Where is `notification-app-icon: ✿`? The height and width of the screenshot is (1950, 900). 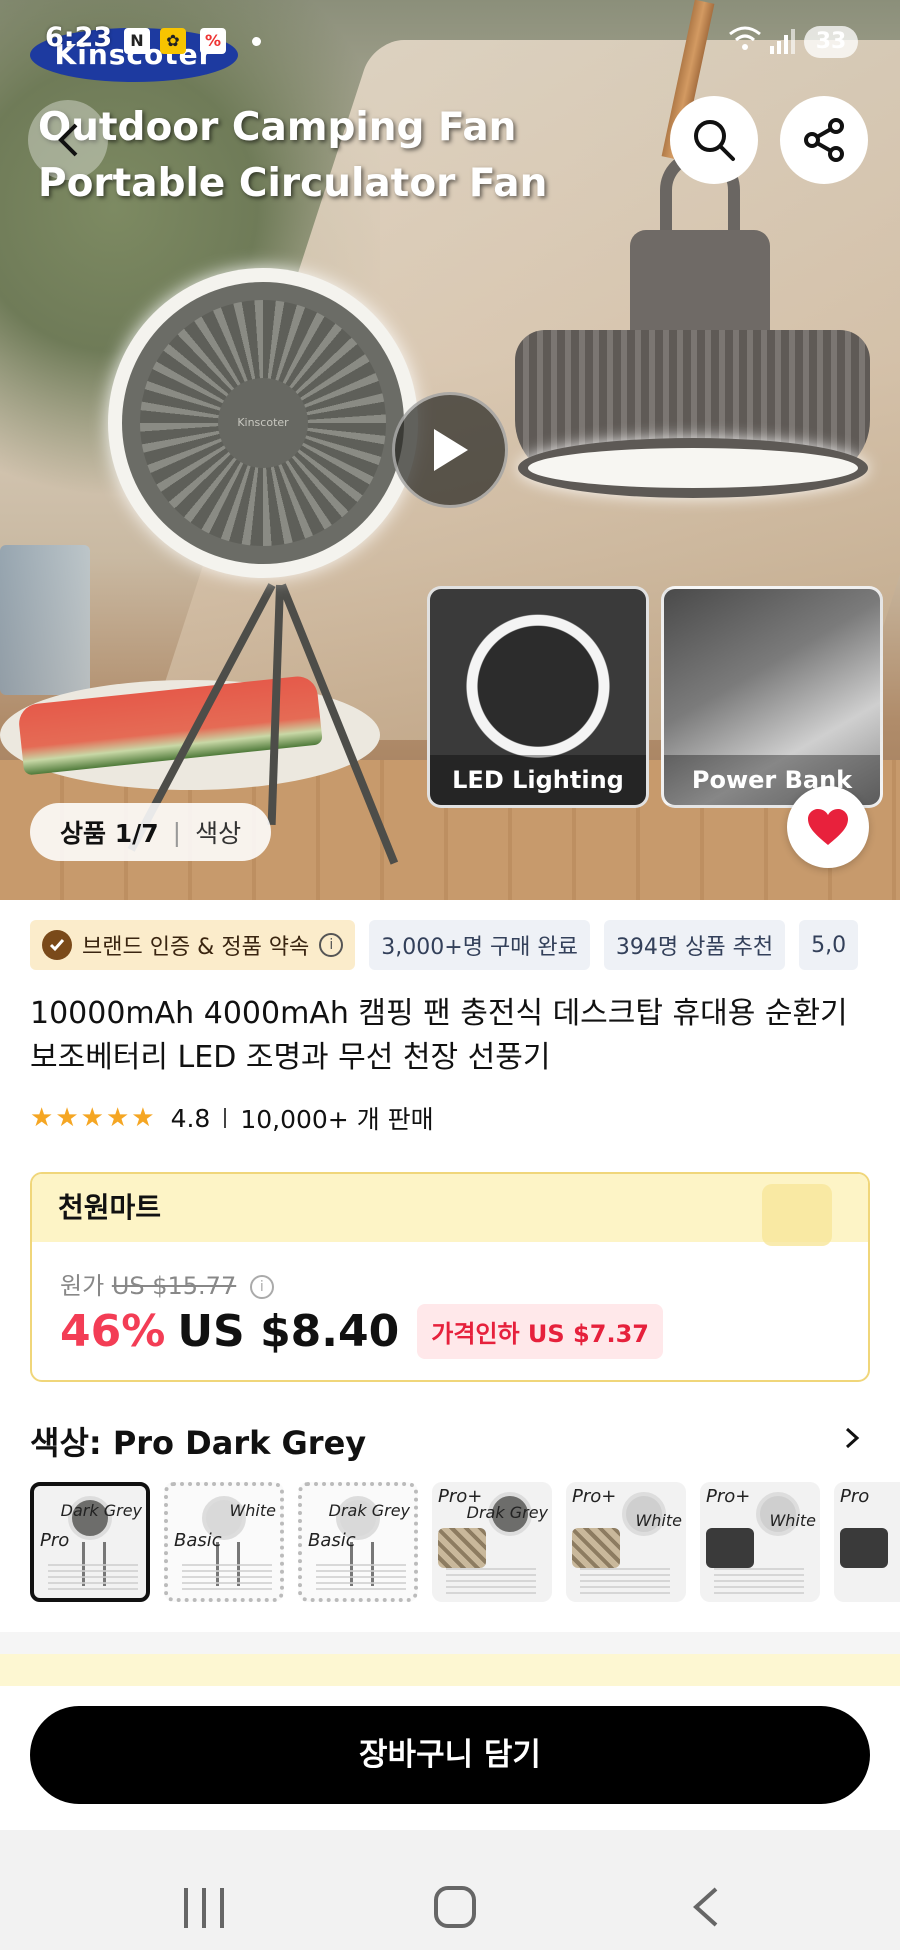
notification-app-icon: ✿ is located at coordinates (173, 41).